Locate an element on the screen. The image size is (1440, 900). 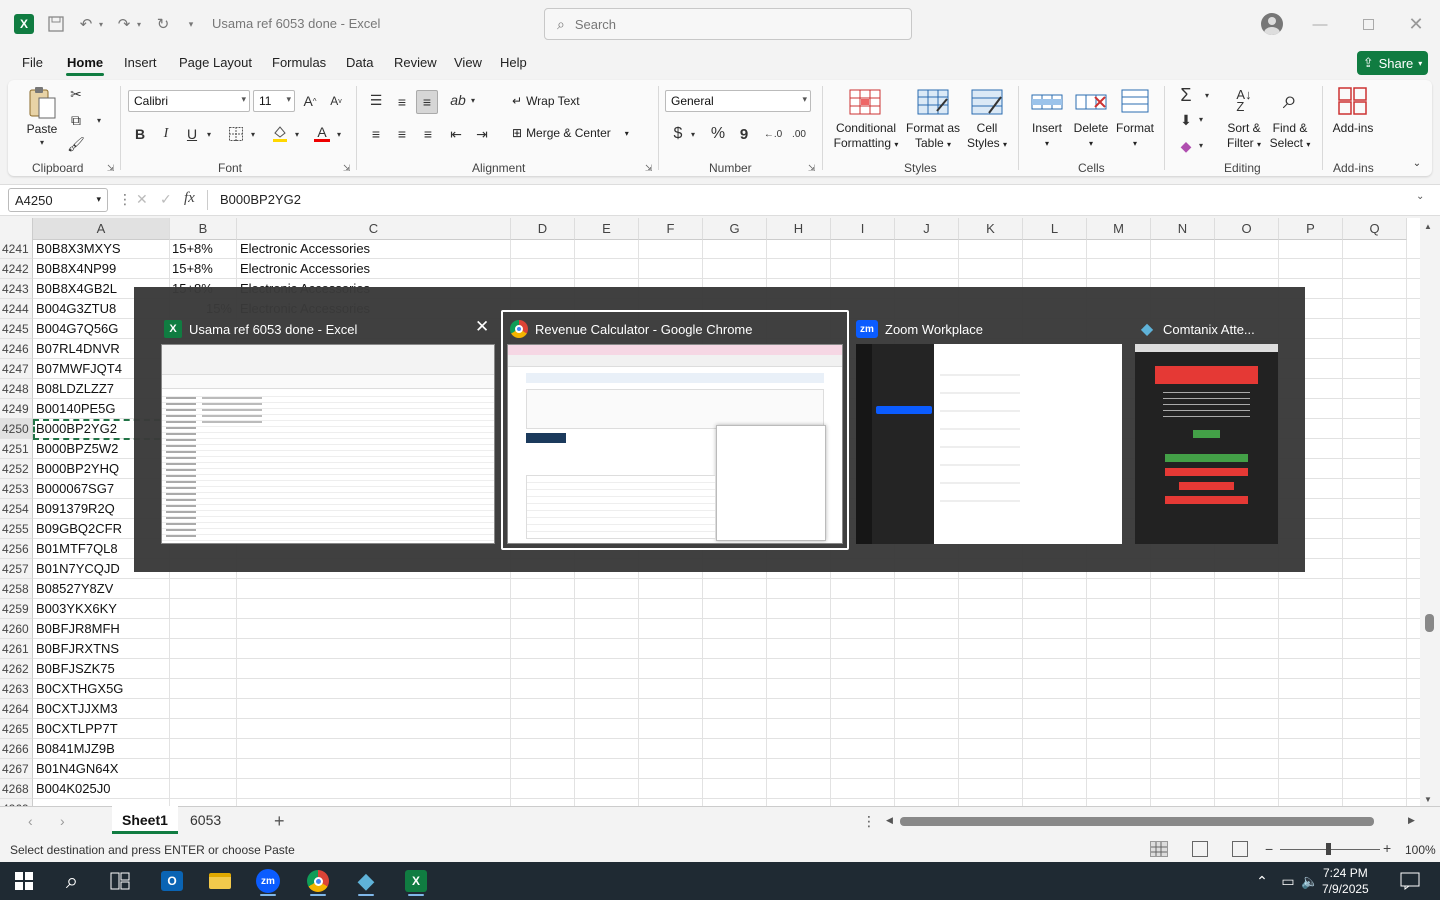
row-header: 4258 is located at coordinates (16, 589).